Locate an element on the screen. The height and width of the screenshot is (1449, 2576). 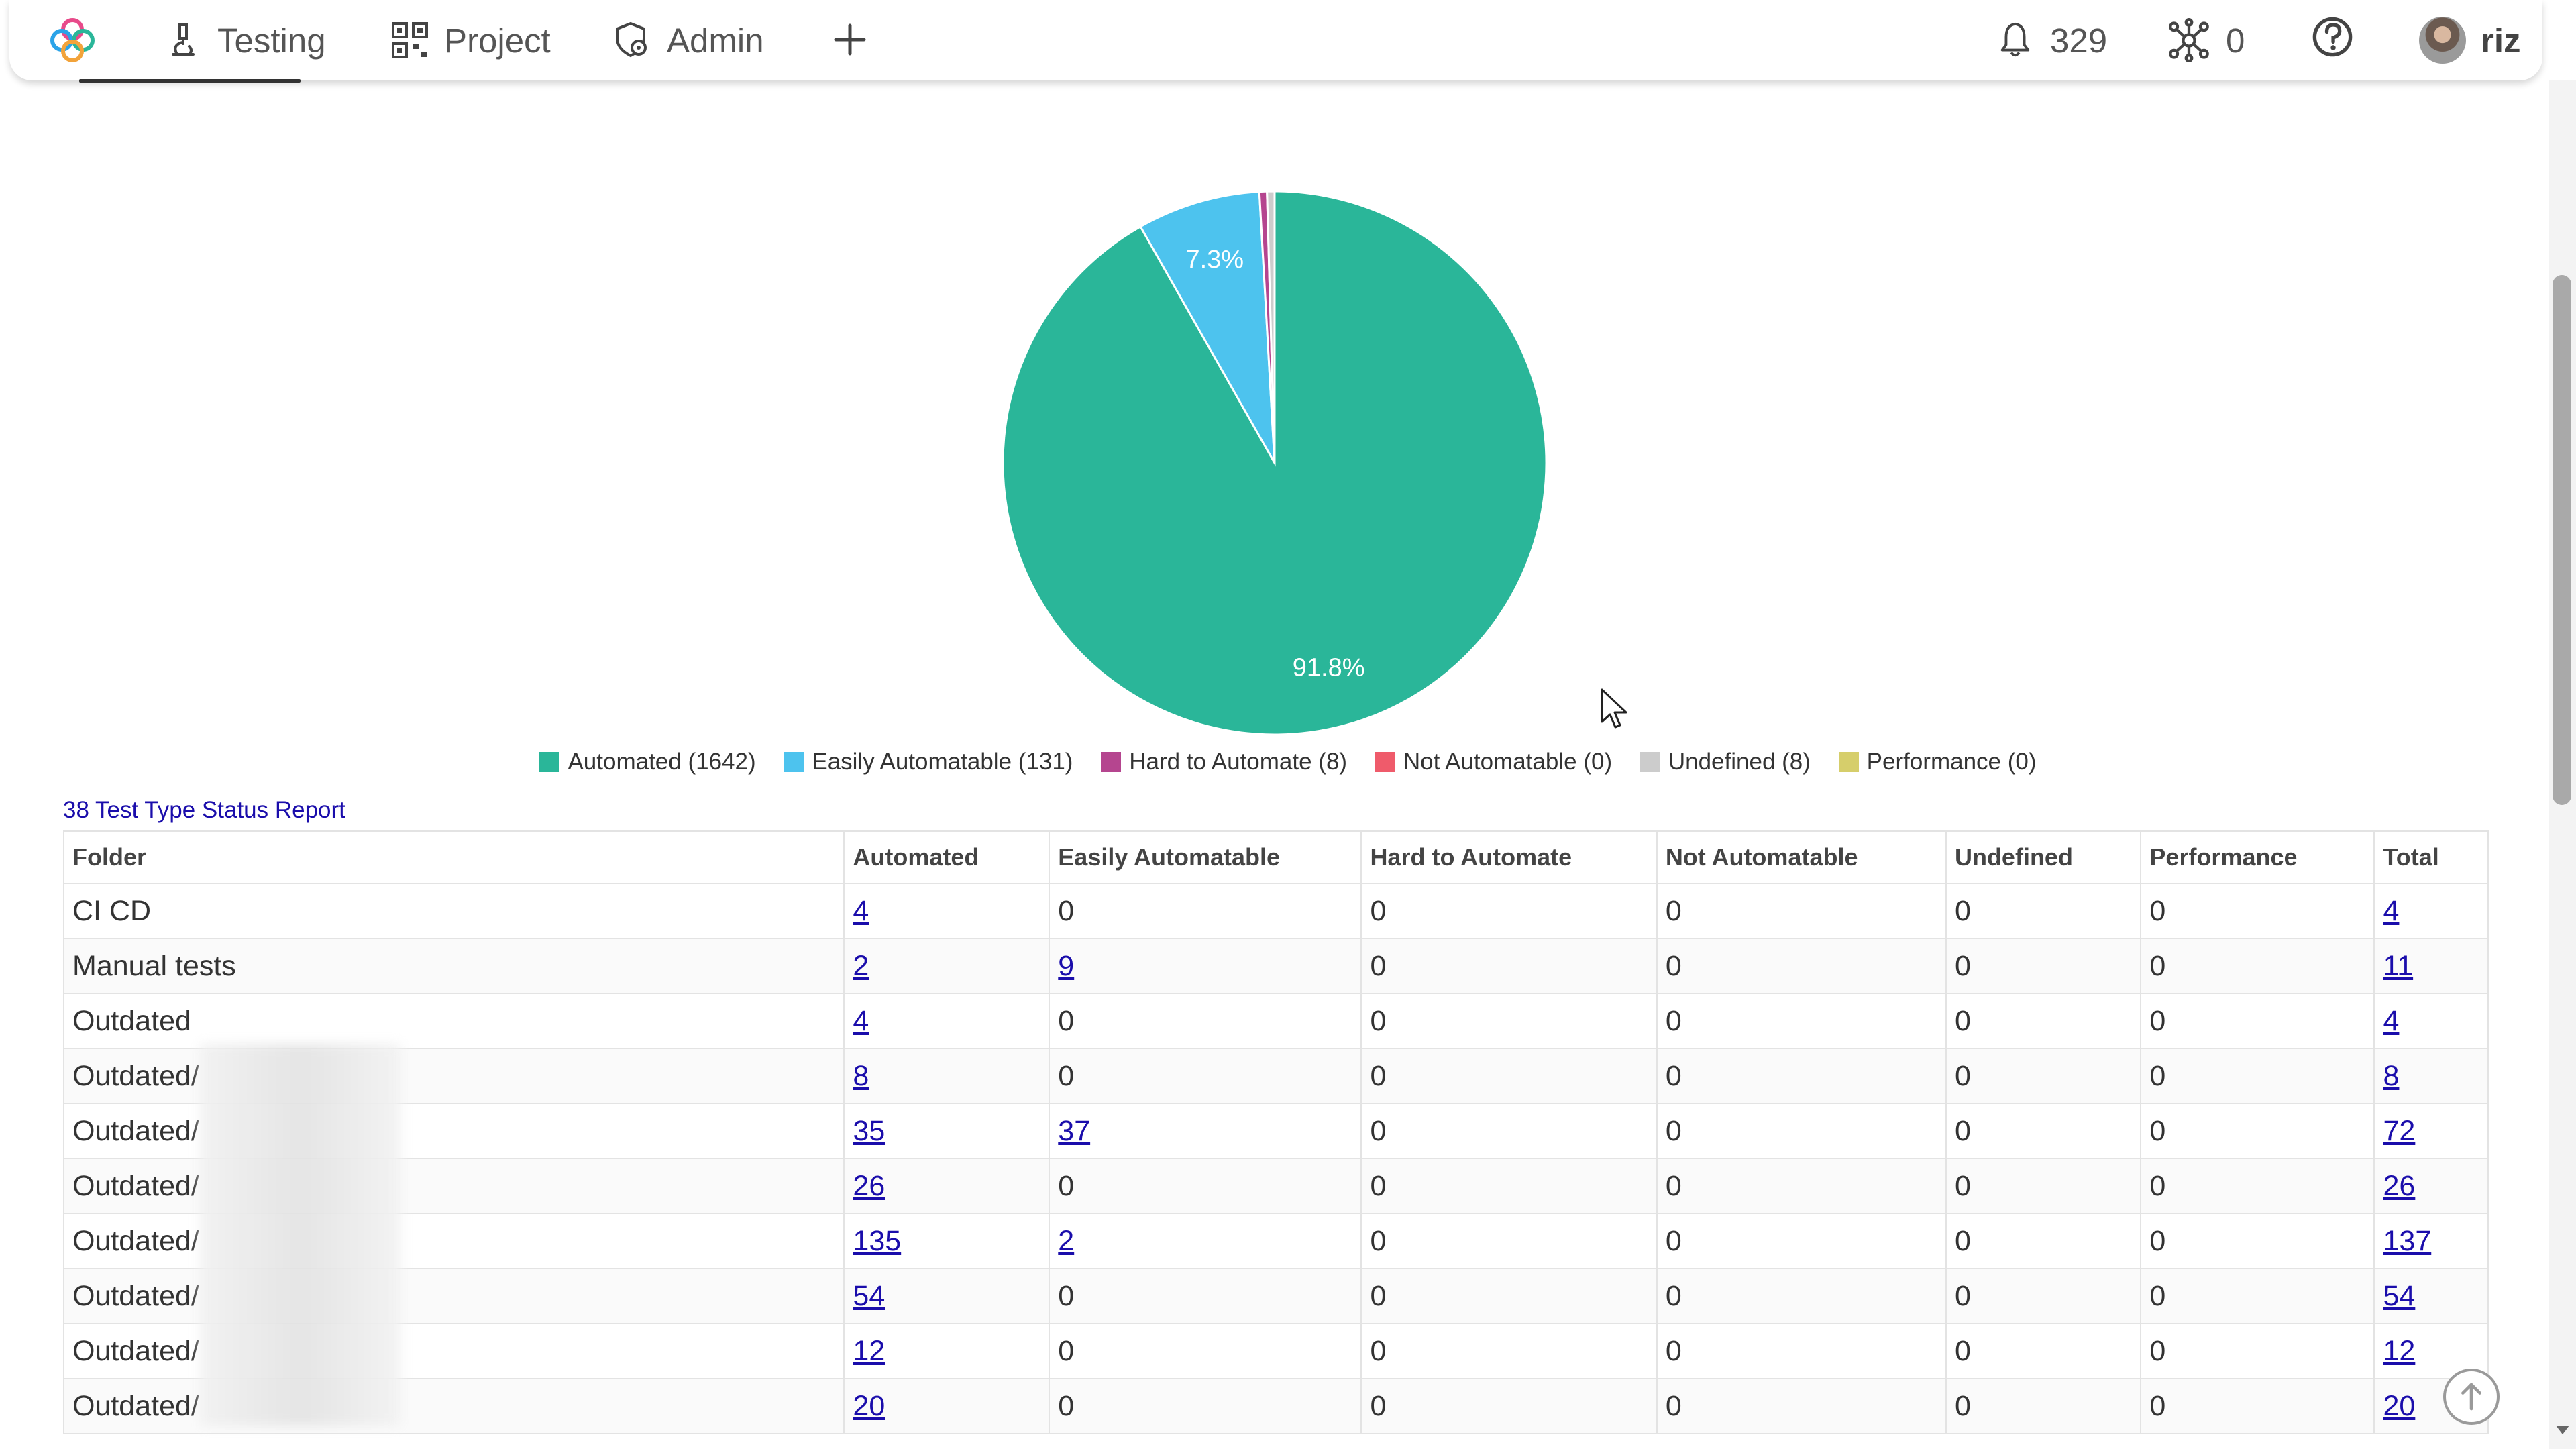
count-cell: 11 is located at coordinates (2431, 966).